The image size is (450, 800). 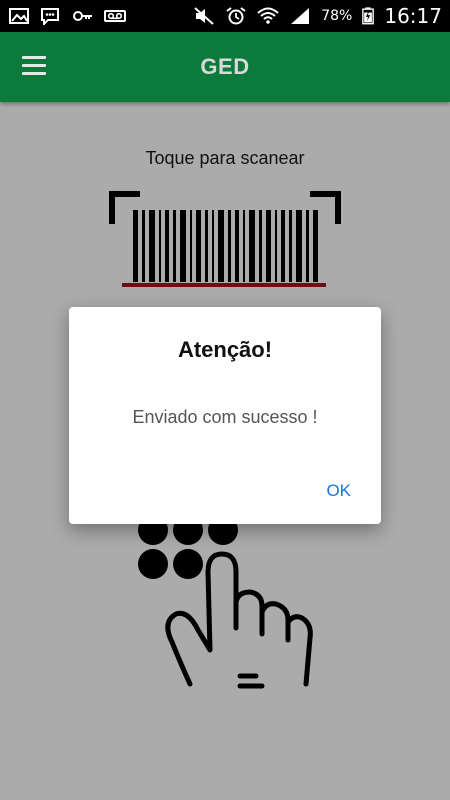 I want to click on dialog-title: Atenção!, so click(x=225, y=349).